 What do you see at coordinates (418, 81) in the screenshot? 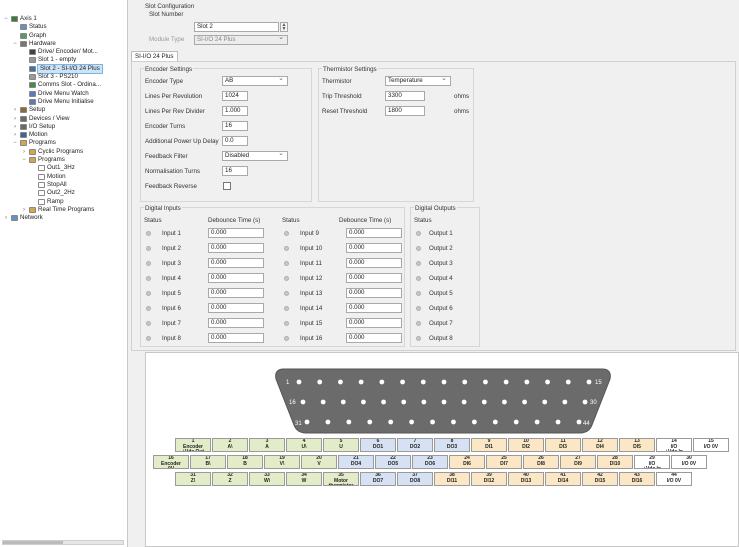
I see `thermistor-dropdown: Temperature` at bounding box center [418, 81].